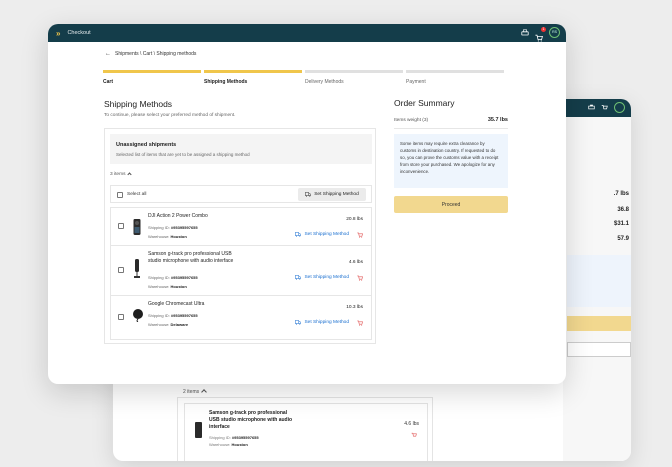 The width and height of the screenshot is (672, 467). What do you see at coordinates (451, 128) in the screenshot?
I see `divider` at bounding box center [451, 128].